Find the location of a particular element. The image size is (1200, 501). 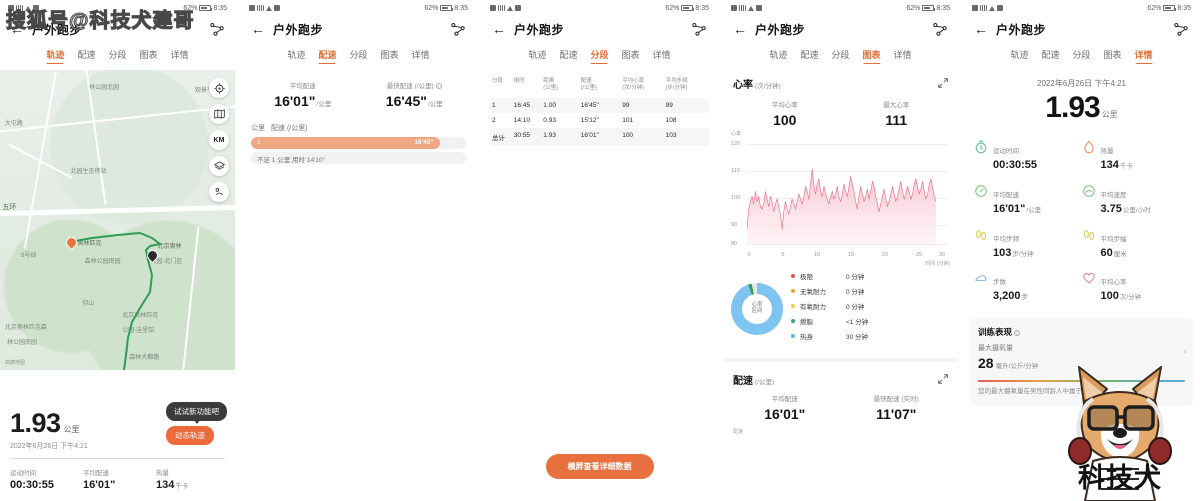

chevron-right-icon: › is located at coordinates (1184, 351).